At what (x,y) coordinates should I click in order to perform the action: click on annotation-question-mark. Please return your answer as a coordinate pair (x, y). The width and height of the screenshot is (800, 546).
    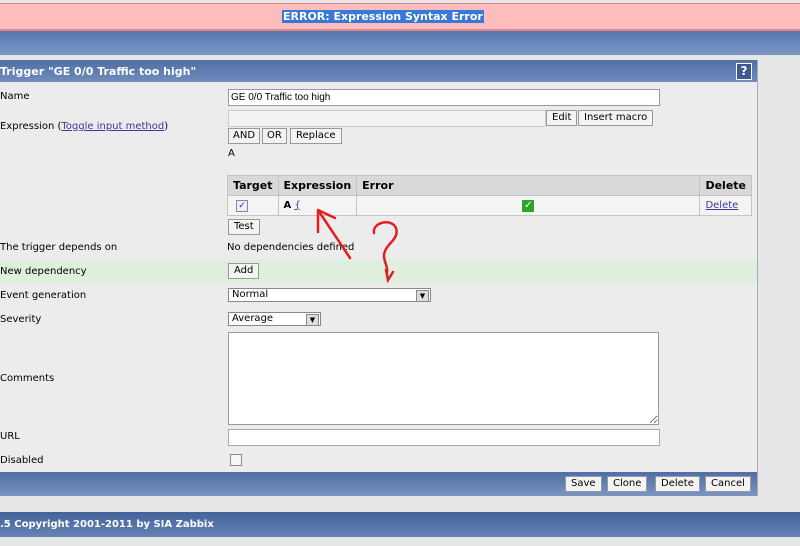
    Looking at the image, I should click on (385, 247).